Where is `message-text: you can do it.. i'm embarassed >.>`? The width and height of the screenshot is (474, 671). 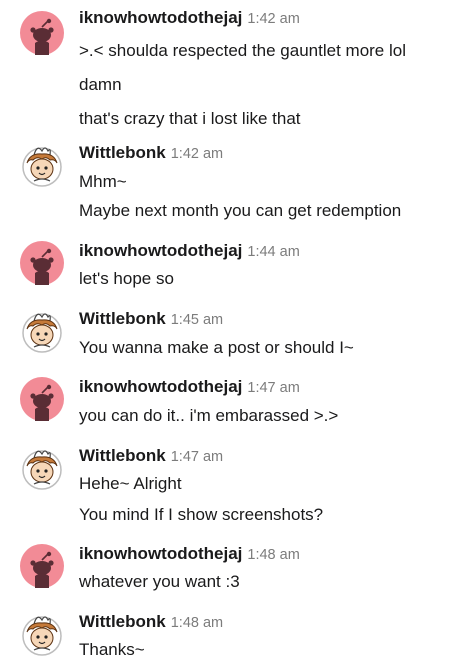
message-text: you can do it.. i'm embarassed >.> is located at coordinates (209, 415).